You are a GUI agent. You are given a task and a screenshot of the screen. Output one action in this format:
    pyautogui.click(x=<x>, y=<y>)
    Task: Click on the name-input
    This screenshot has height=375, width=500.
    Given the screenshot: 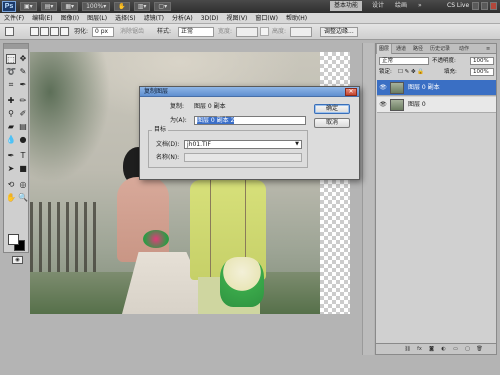 What is the action you would take?
    pyautogui.click(x=243, y=157)
    